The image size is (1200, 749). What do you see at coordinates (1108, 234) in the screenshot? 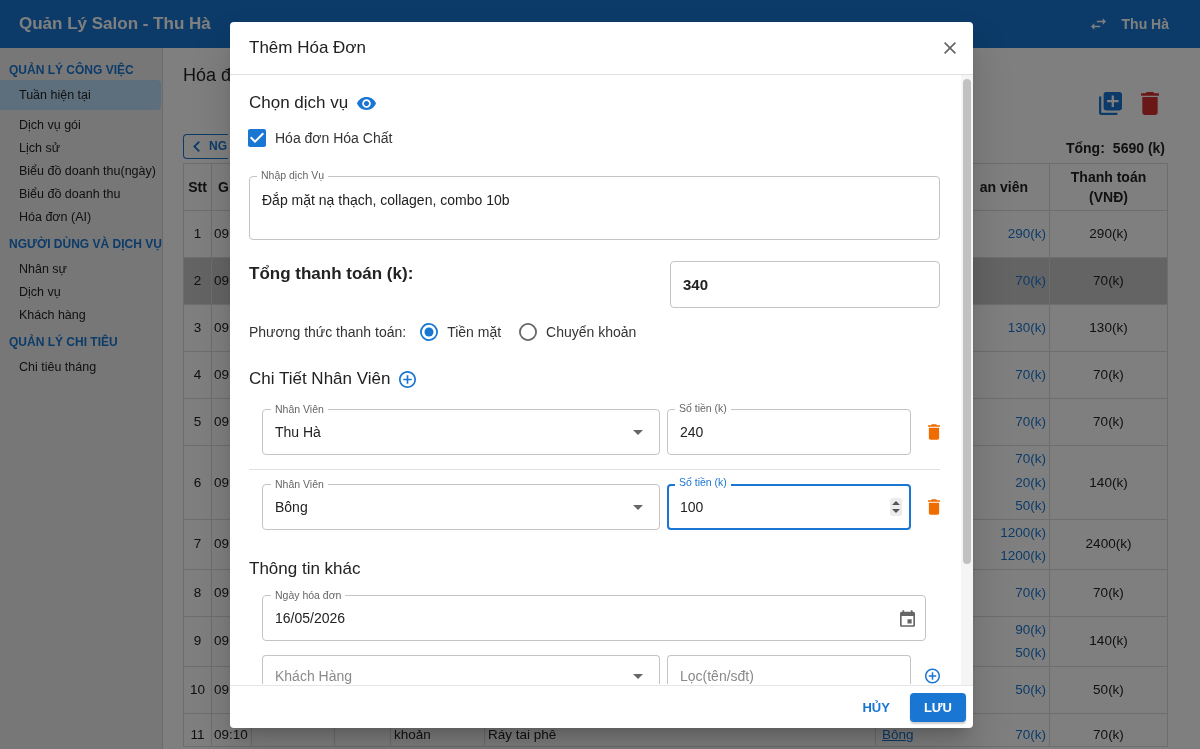
I see `table-cell: 290(k)` at bounding box center [1108, 234].